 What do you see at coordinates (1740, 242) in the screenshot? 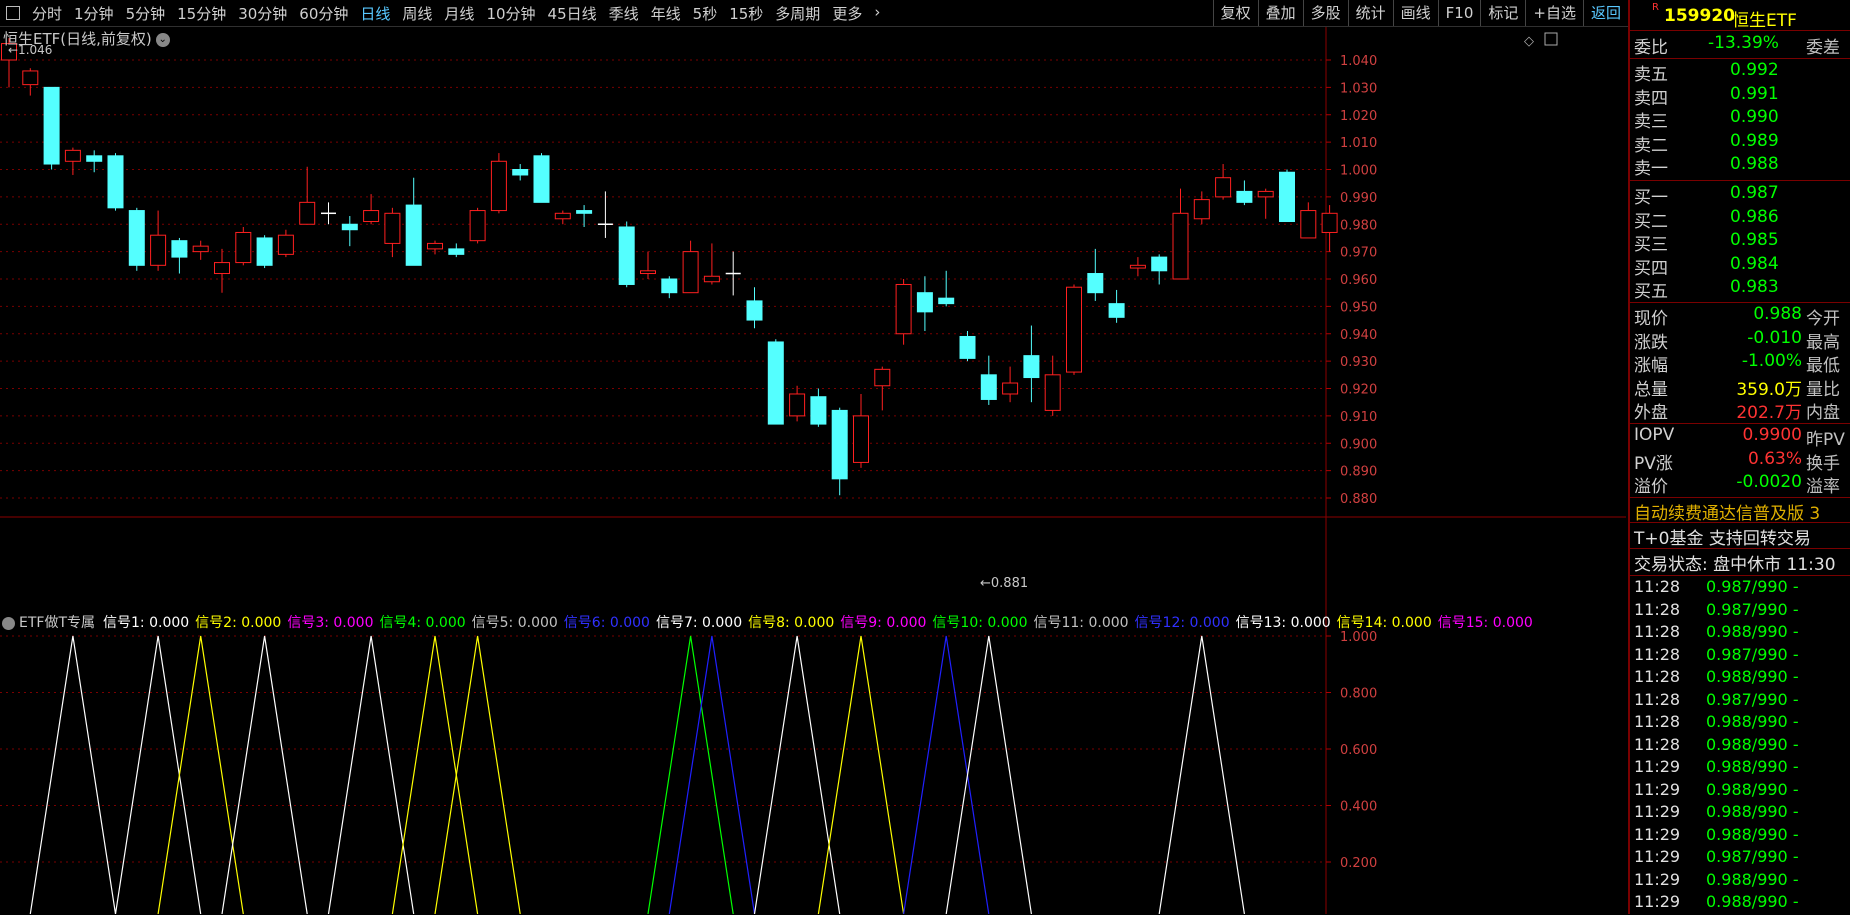
I see `bid-row: 买三 0.985` at bounding box center [1740, 242].